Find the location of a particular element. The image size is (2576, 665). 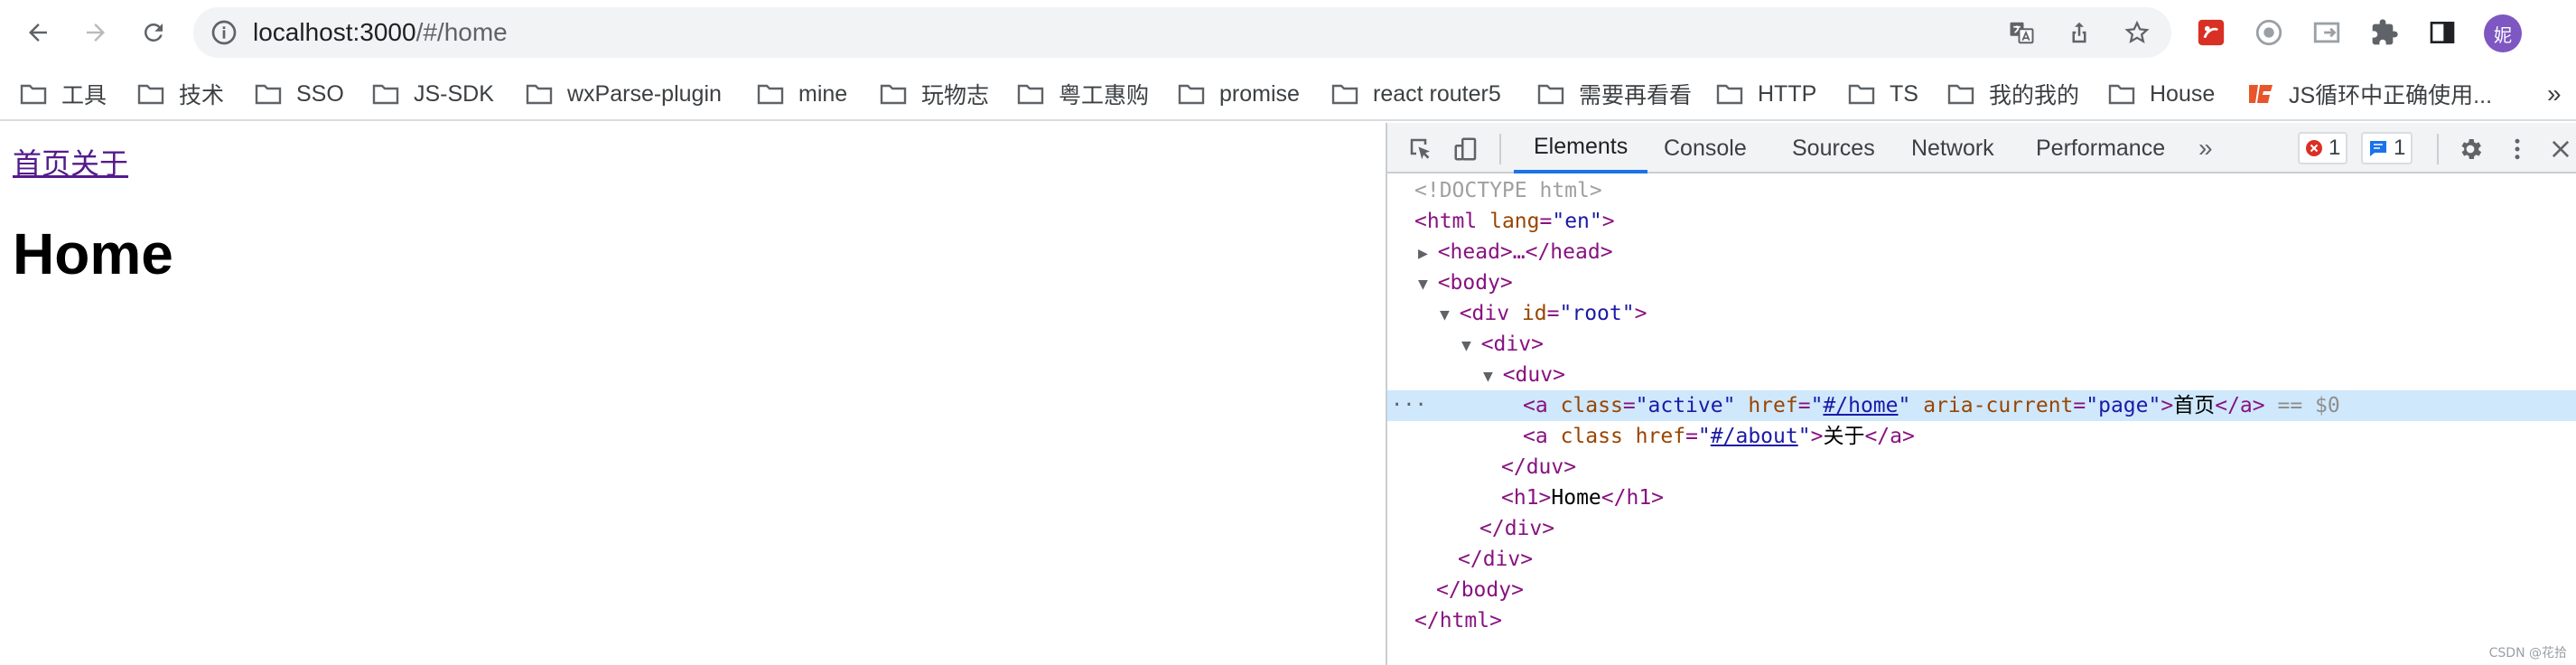

tree-line-body-close: </body> is located at coordinates (1981, 590).